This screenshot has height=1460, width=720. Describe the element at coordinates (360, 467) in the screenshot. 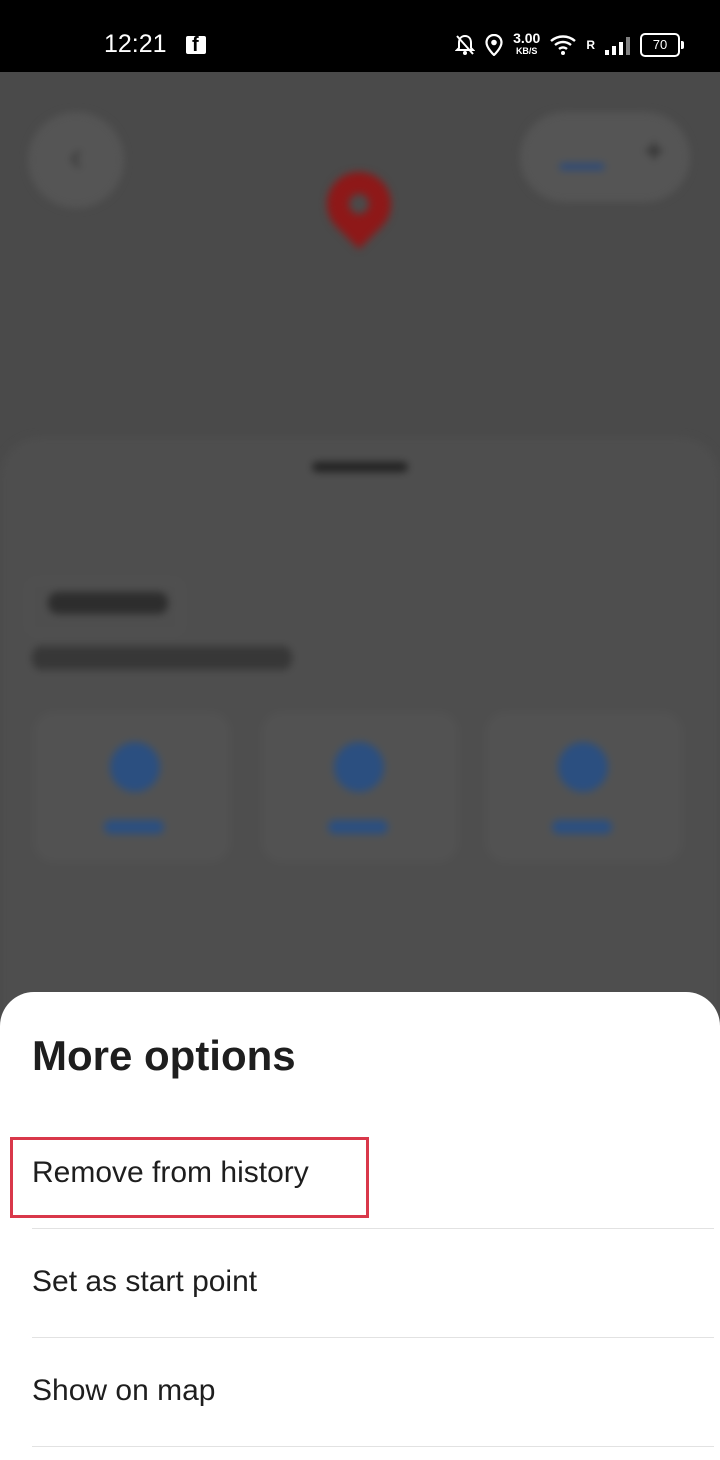

I see `drag-handle` at that location.